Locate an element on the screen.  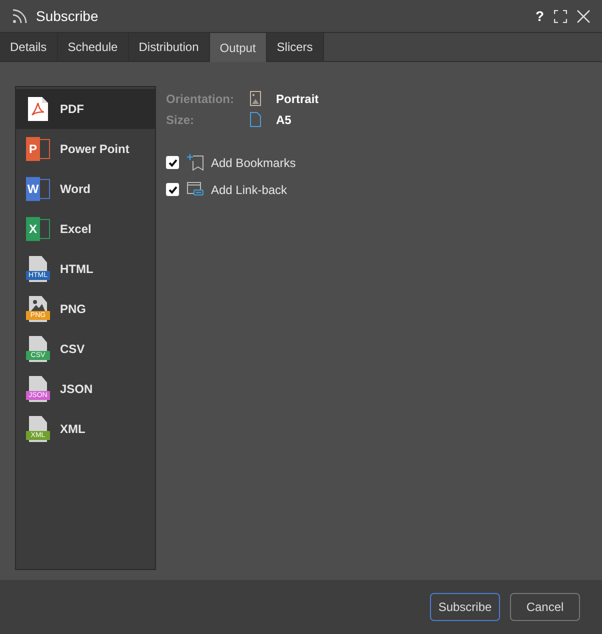
format-item: PDF is located at coordinates (85, 109).